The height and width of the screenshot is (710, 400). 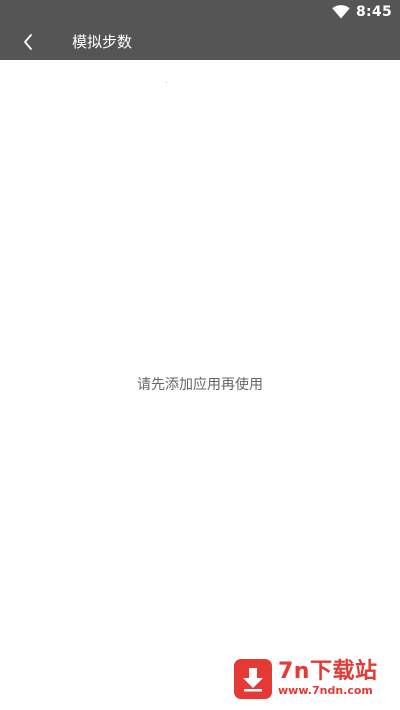 What do you see at coordinates (325, 690) in the screenshot?
I see `watermark-url: www.7ndn.com` at bounding box center [325, 690].